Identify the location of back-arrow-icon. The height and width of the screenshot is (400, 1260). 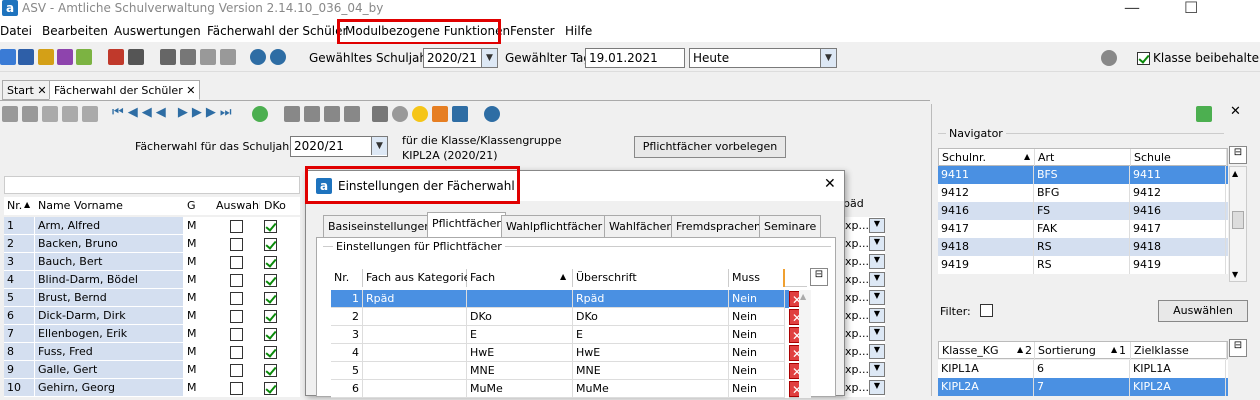
(292, 114).